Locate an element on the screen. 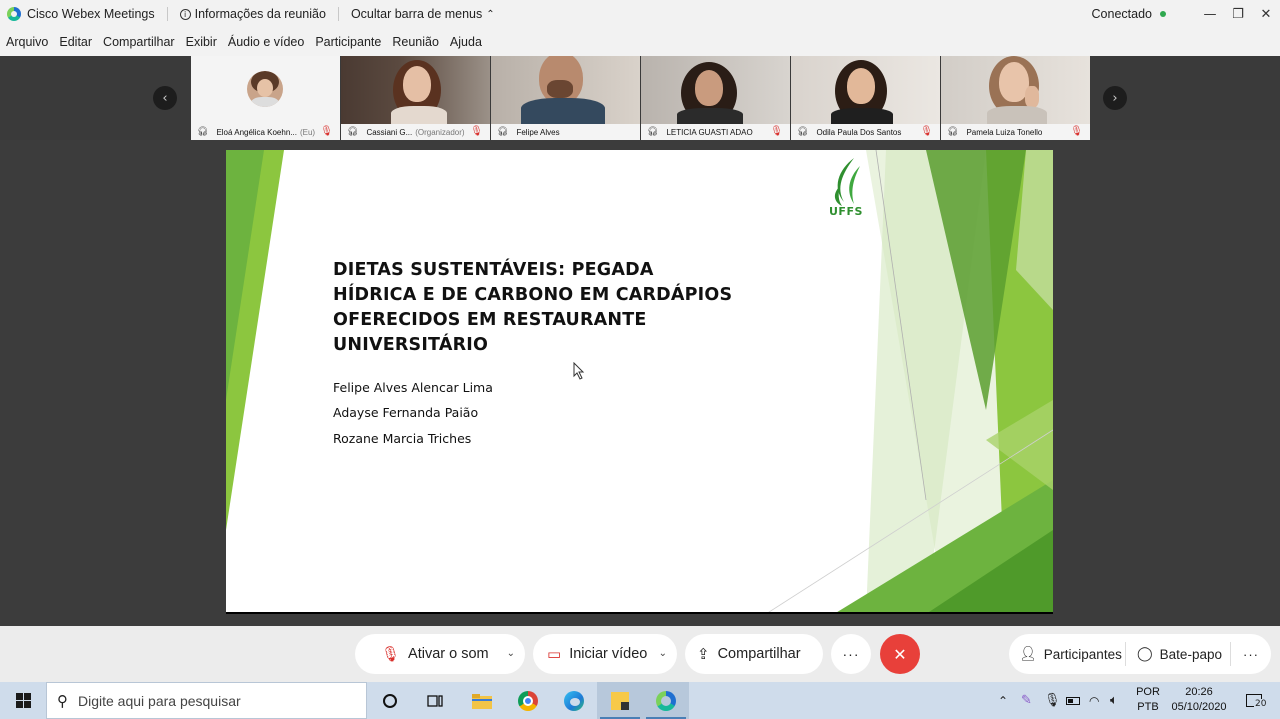 Image resolution: width=1280 pixels, height=719 pixels. hide-menu-button: Ocultar barra de menus ⌃ is located at coordinates (423, 14).